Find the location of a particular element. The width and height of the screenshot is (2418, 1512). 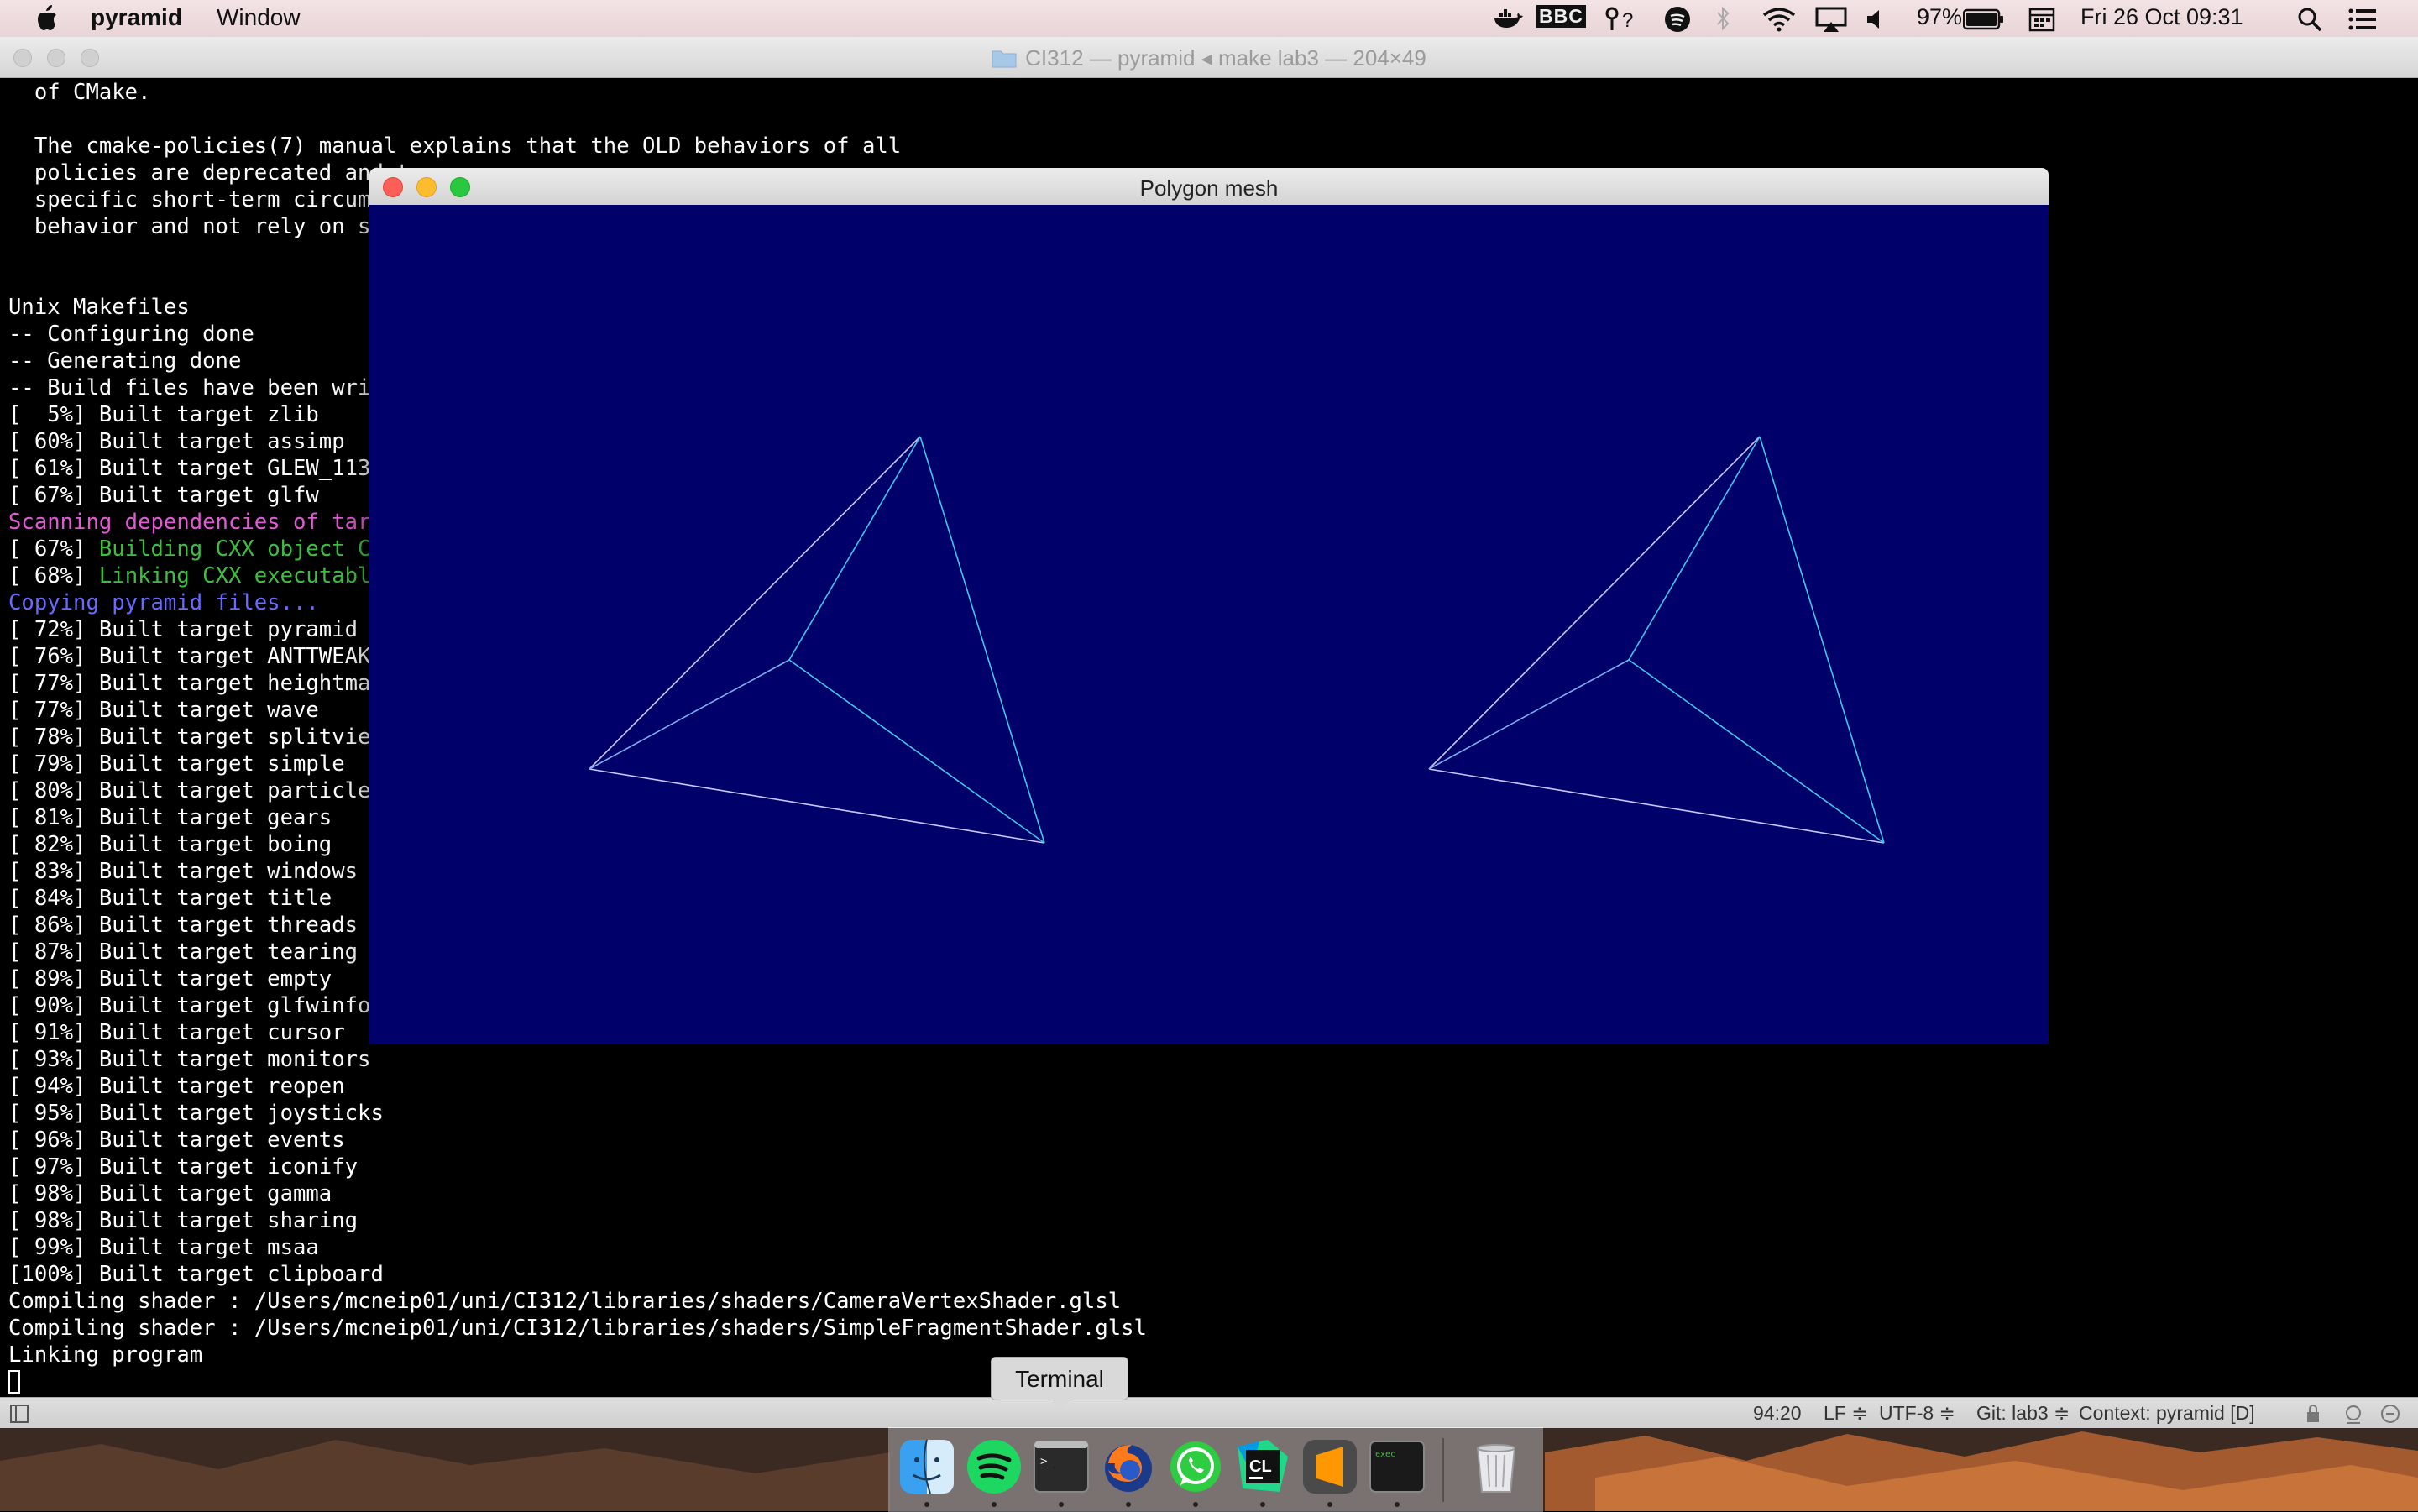

spotlight-search-icon is located at coordinates (2309, 19).